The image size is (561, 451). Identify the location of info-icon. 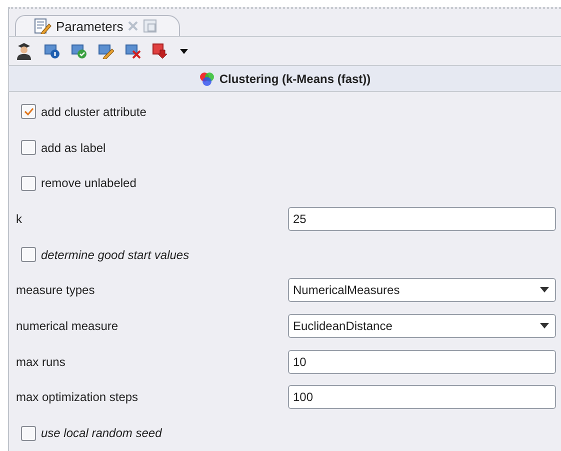
(52, 51).